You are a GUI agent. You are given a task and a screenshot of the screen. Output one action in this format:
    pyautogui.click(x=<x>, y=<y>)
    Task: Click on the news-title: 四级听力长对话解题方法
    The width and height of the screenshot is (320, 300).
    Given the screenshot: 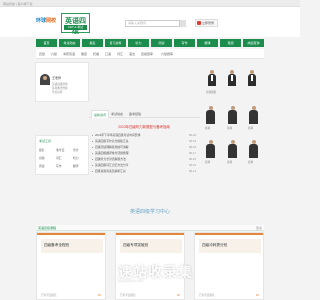 What is the action you would take?
    pyautogui.click(x=110, y=159)
    